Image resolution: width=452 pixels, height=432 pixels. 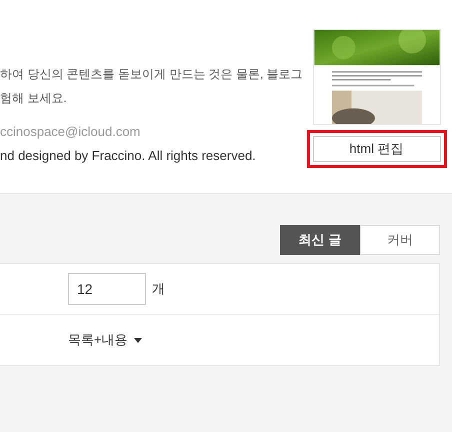 What do you see at coordinates (376, 149) in the screenshot?
I see `html-edit-button: html 편집` at bounding box center [376, 149].